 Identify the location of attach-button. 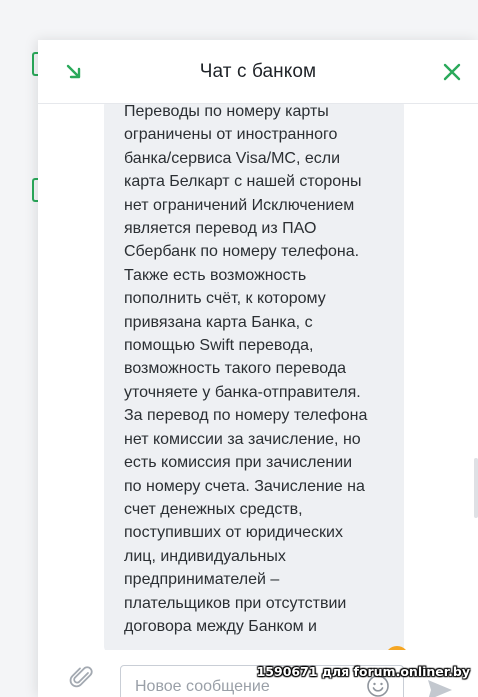
(82, 678).